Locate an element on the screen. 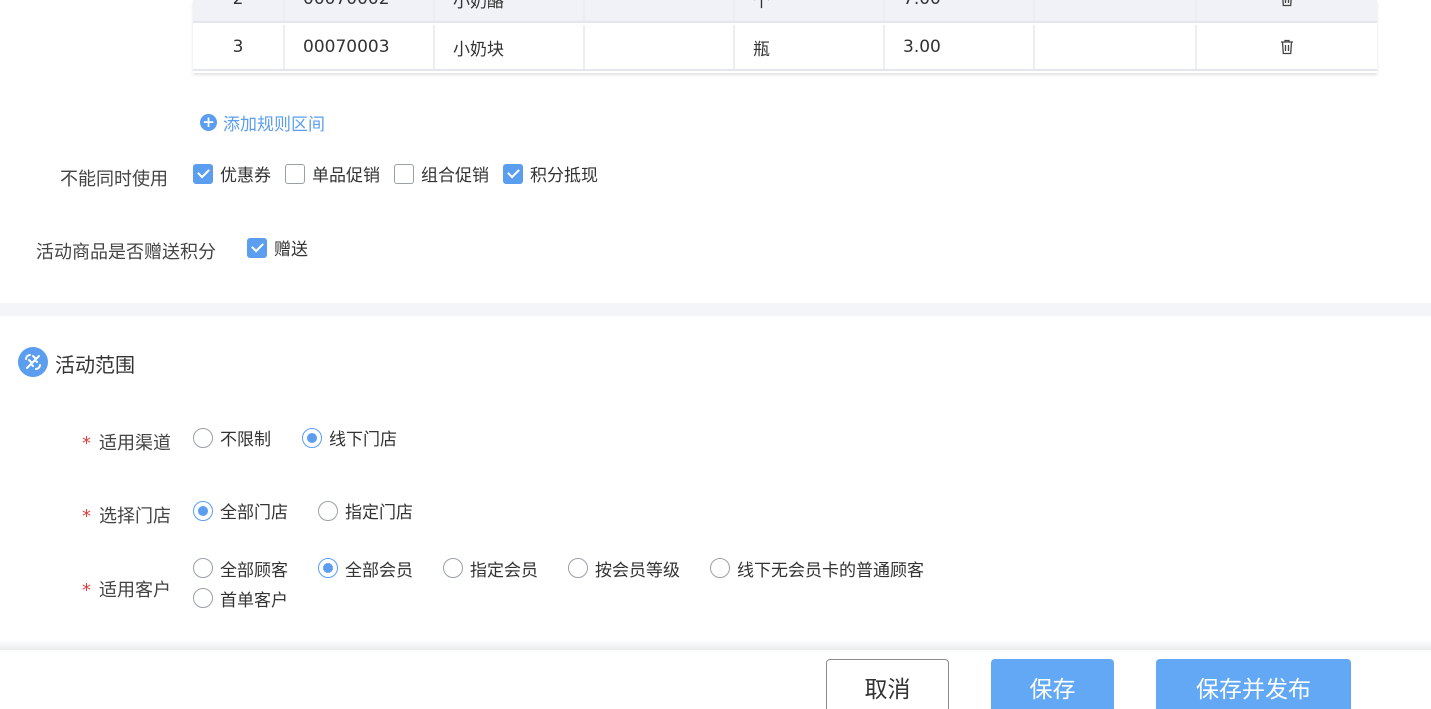  customer-radio-group-row2: 首单客户 is located at coordinates (240, 599).